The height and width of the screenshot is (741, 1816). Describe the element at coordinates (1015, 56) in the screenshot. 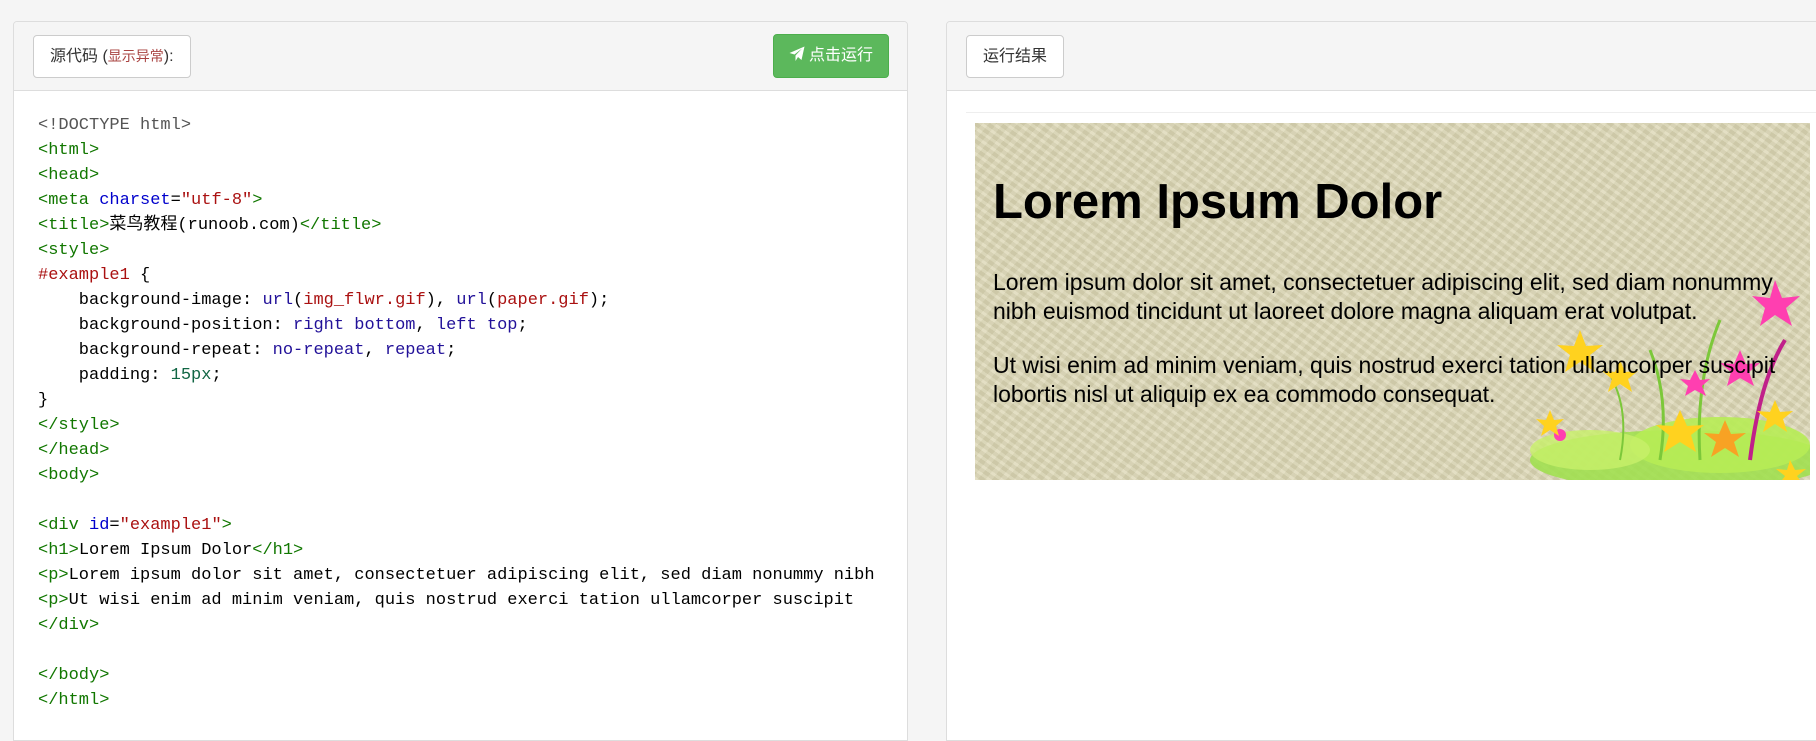

I see `run-result-button: 运行结果` at that location.